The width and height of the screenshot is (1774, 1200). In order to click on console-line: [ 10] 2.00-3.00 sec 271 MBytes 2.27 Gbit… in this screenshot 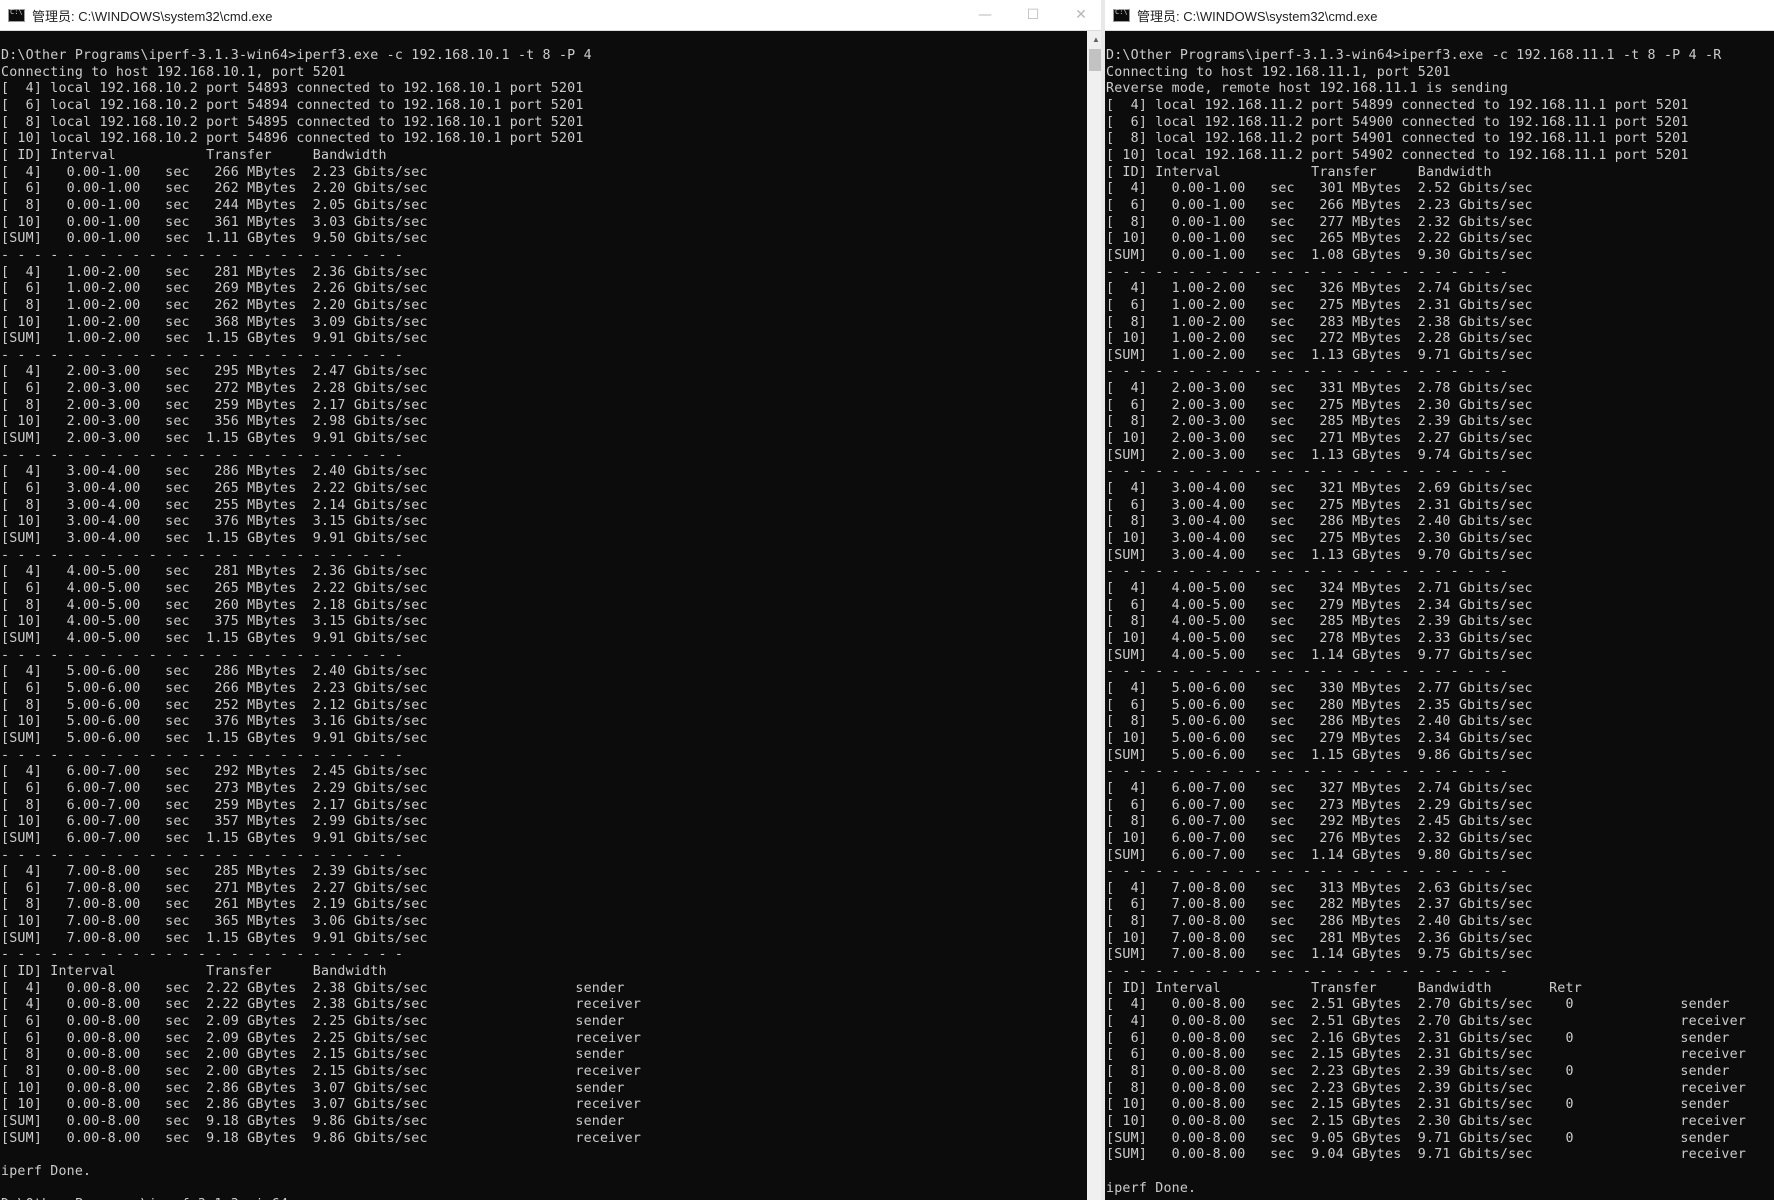, I will do `click(1319, 439)`.